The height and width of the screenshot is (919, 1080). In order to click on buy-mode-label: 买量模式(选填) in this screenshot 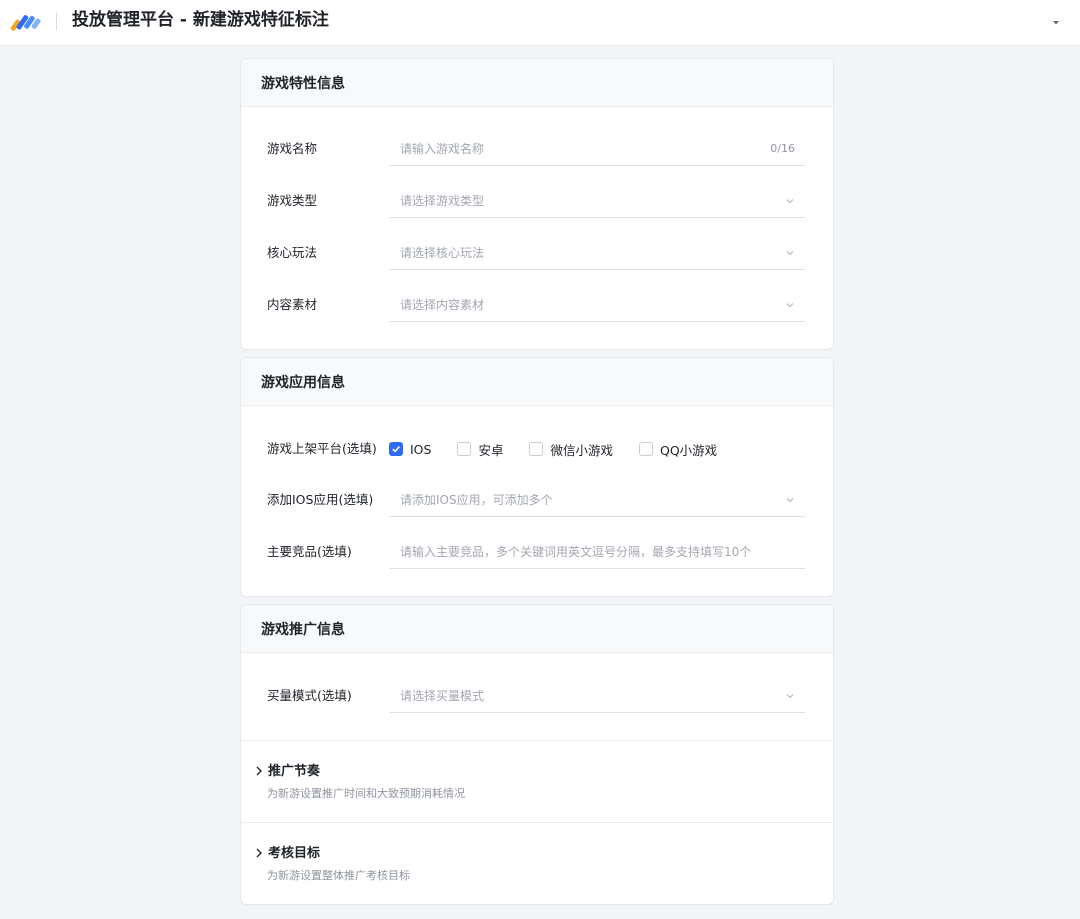, I will do `click(309, 695)`.